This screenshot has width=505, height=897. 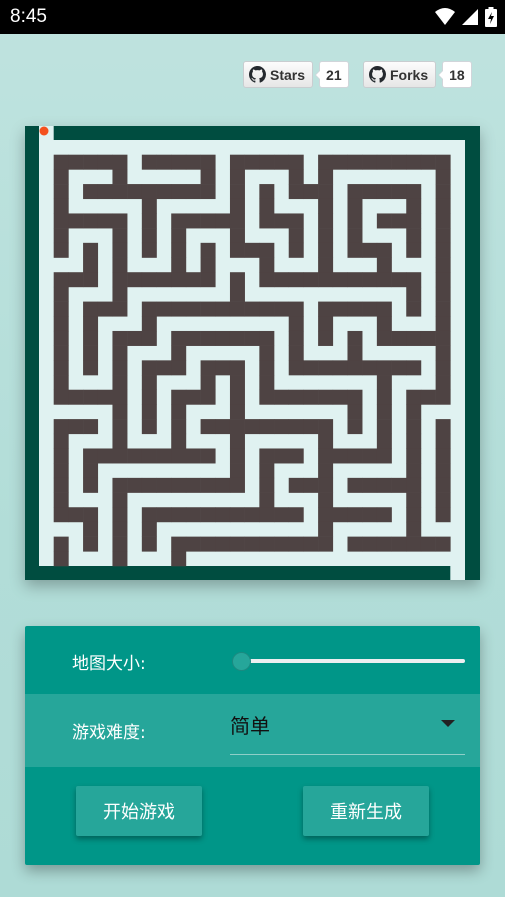 I want to click on player-marker, so click(x=44, y=131).